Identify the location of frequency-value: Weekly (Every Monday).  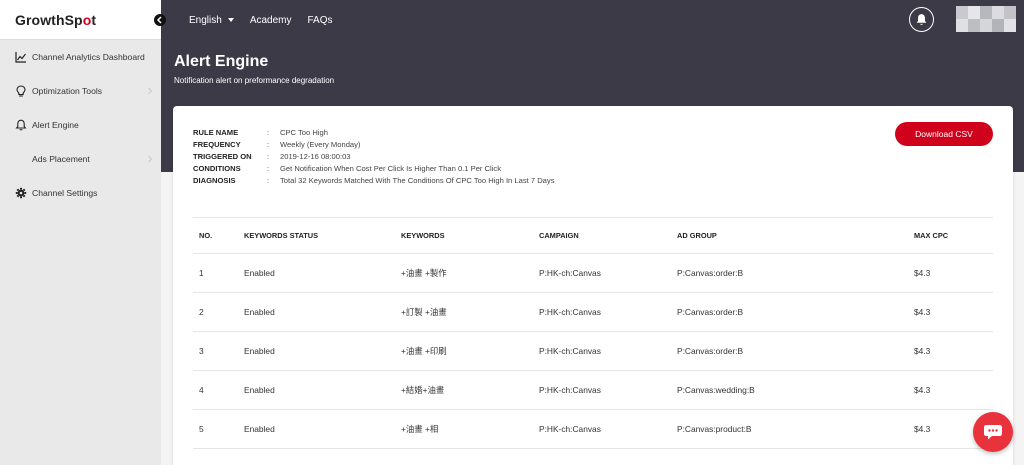
(320, 144).